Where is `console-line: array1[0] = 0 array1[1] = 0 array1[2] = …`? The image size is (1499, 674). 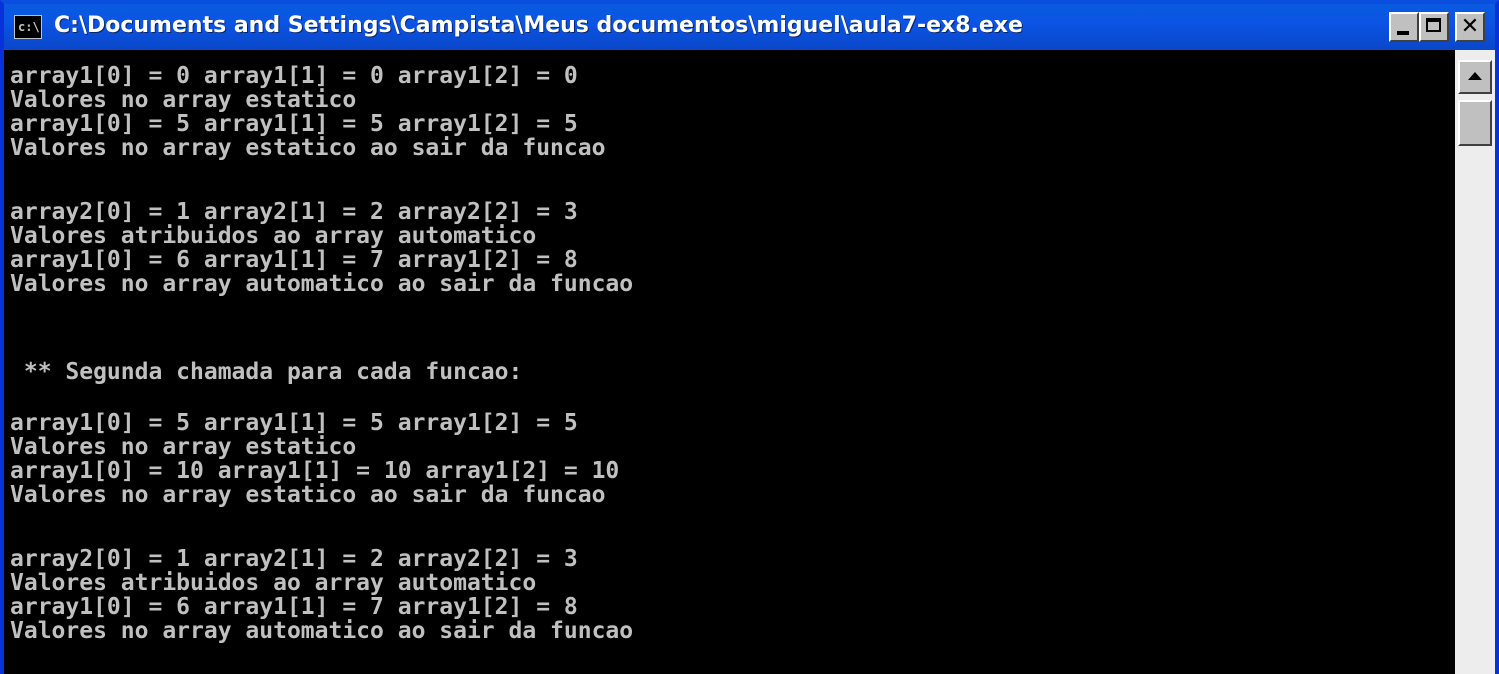
console-line: array1[0] = 0 array1[1] = 0 array1[2] = … is located at coordinates (294, 76).